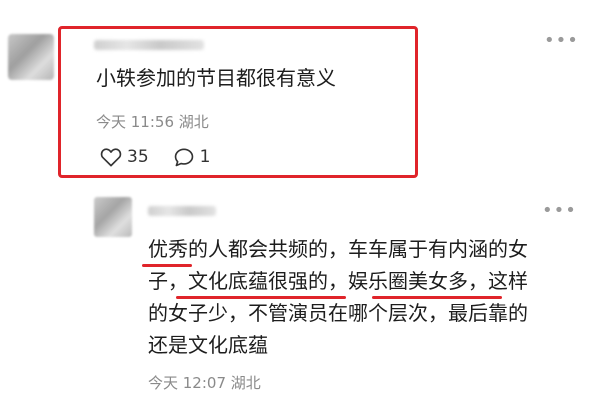 This screenshot has height=403, width=600. Describe the element at coordinates (167, 157) in the screenshot. I see `comment-actions: 35 1` at that location.